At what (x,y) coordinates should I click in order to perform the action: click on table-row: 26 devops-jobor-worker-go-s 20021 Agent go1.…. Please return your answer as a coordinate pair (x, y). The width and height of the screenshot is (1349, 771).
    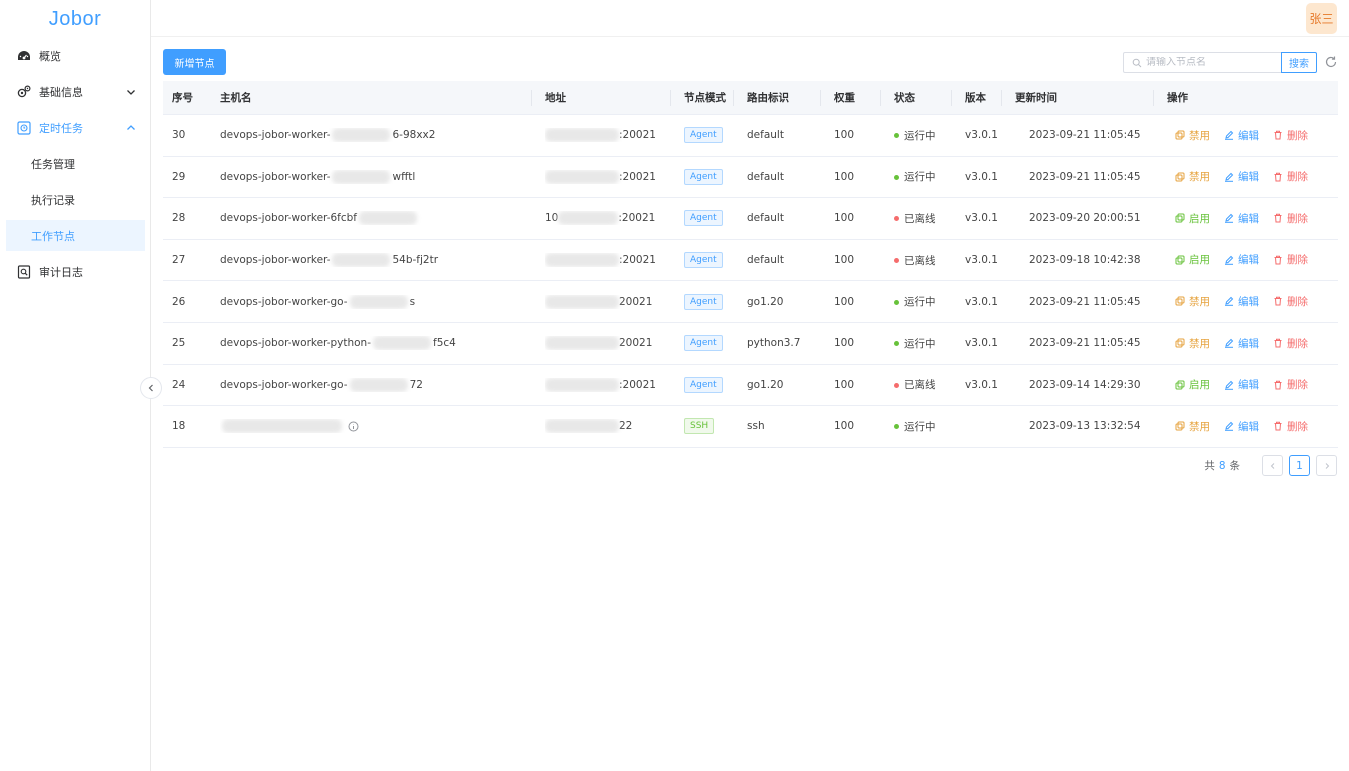
    Looking at the image, I should click on (750, 302).